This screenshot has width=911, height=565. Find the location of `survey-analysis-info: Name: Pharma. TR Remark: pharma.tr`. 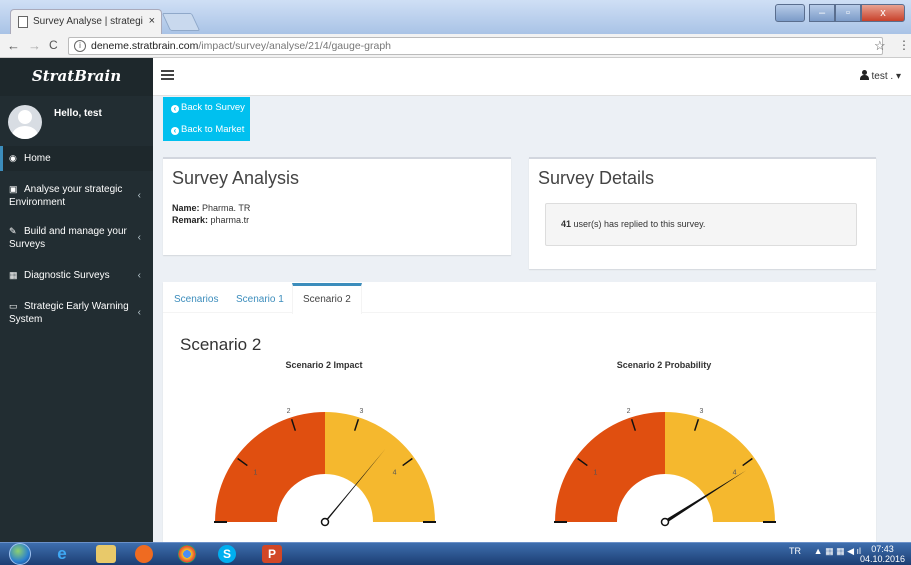

survey-analysis-info: Name: Pharma. TR Remark: pharma.tr is located at coordinates (337, 207).